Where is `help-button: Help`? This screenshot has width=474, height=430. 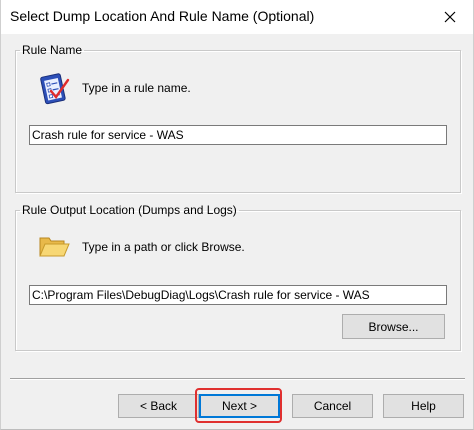 help-button: Help is located at coordinates (423, 406).